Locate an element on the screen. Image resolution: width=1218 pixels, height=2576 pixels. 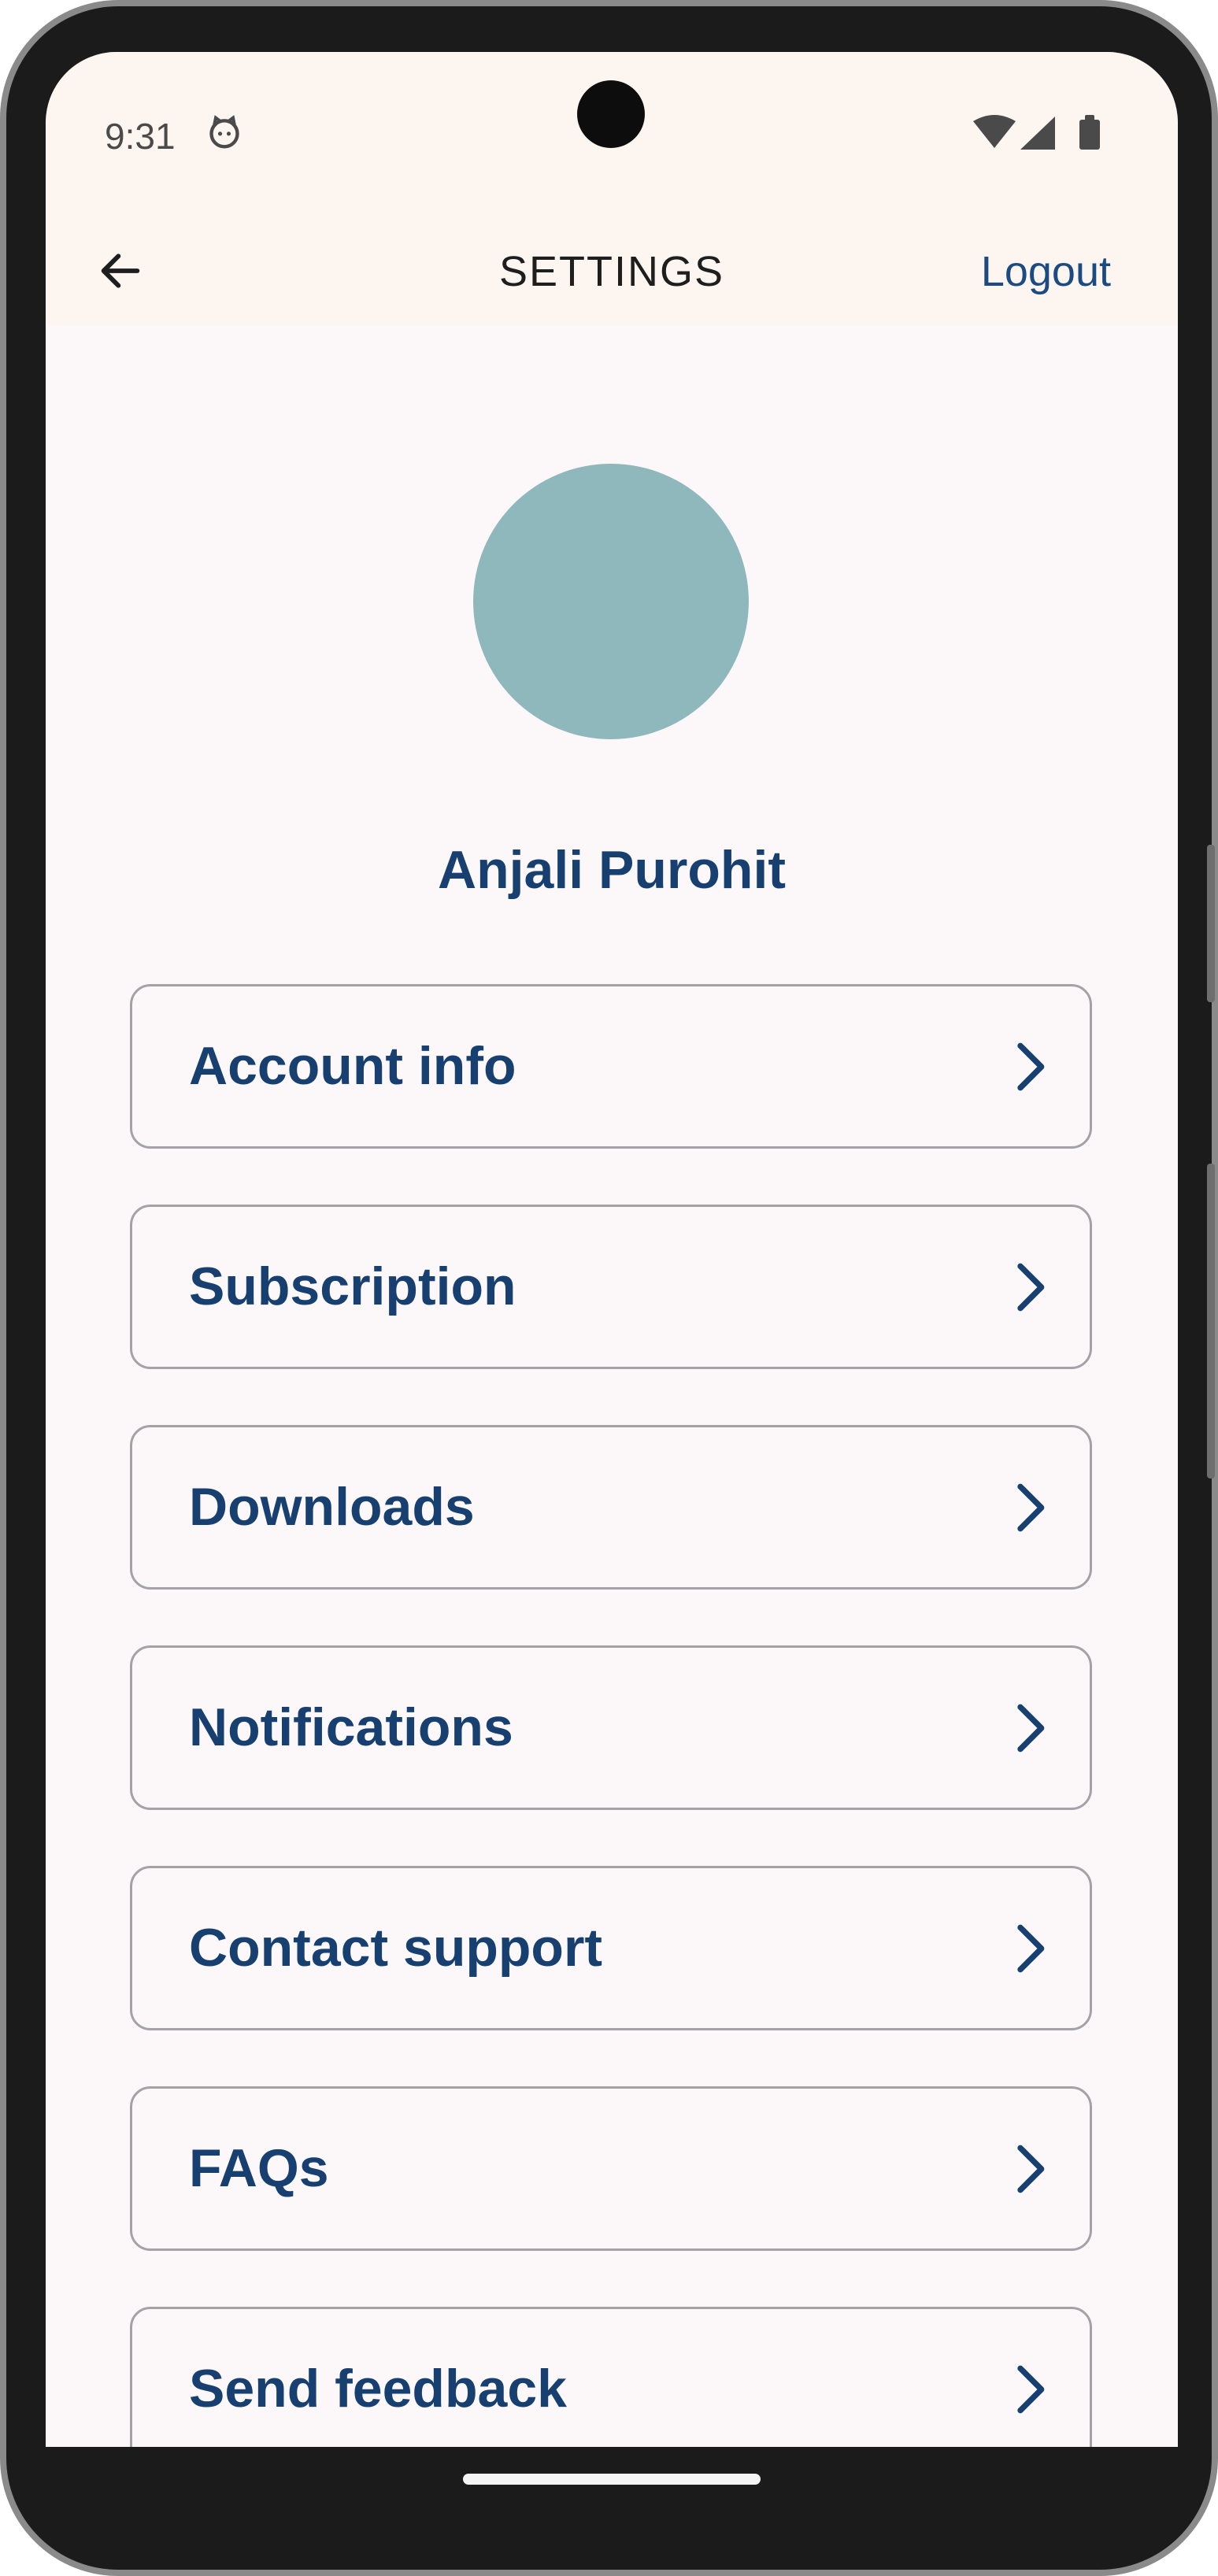
menu-item-notifications: Notifications is located at coordinates (611, 1727).